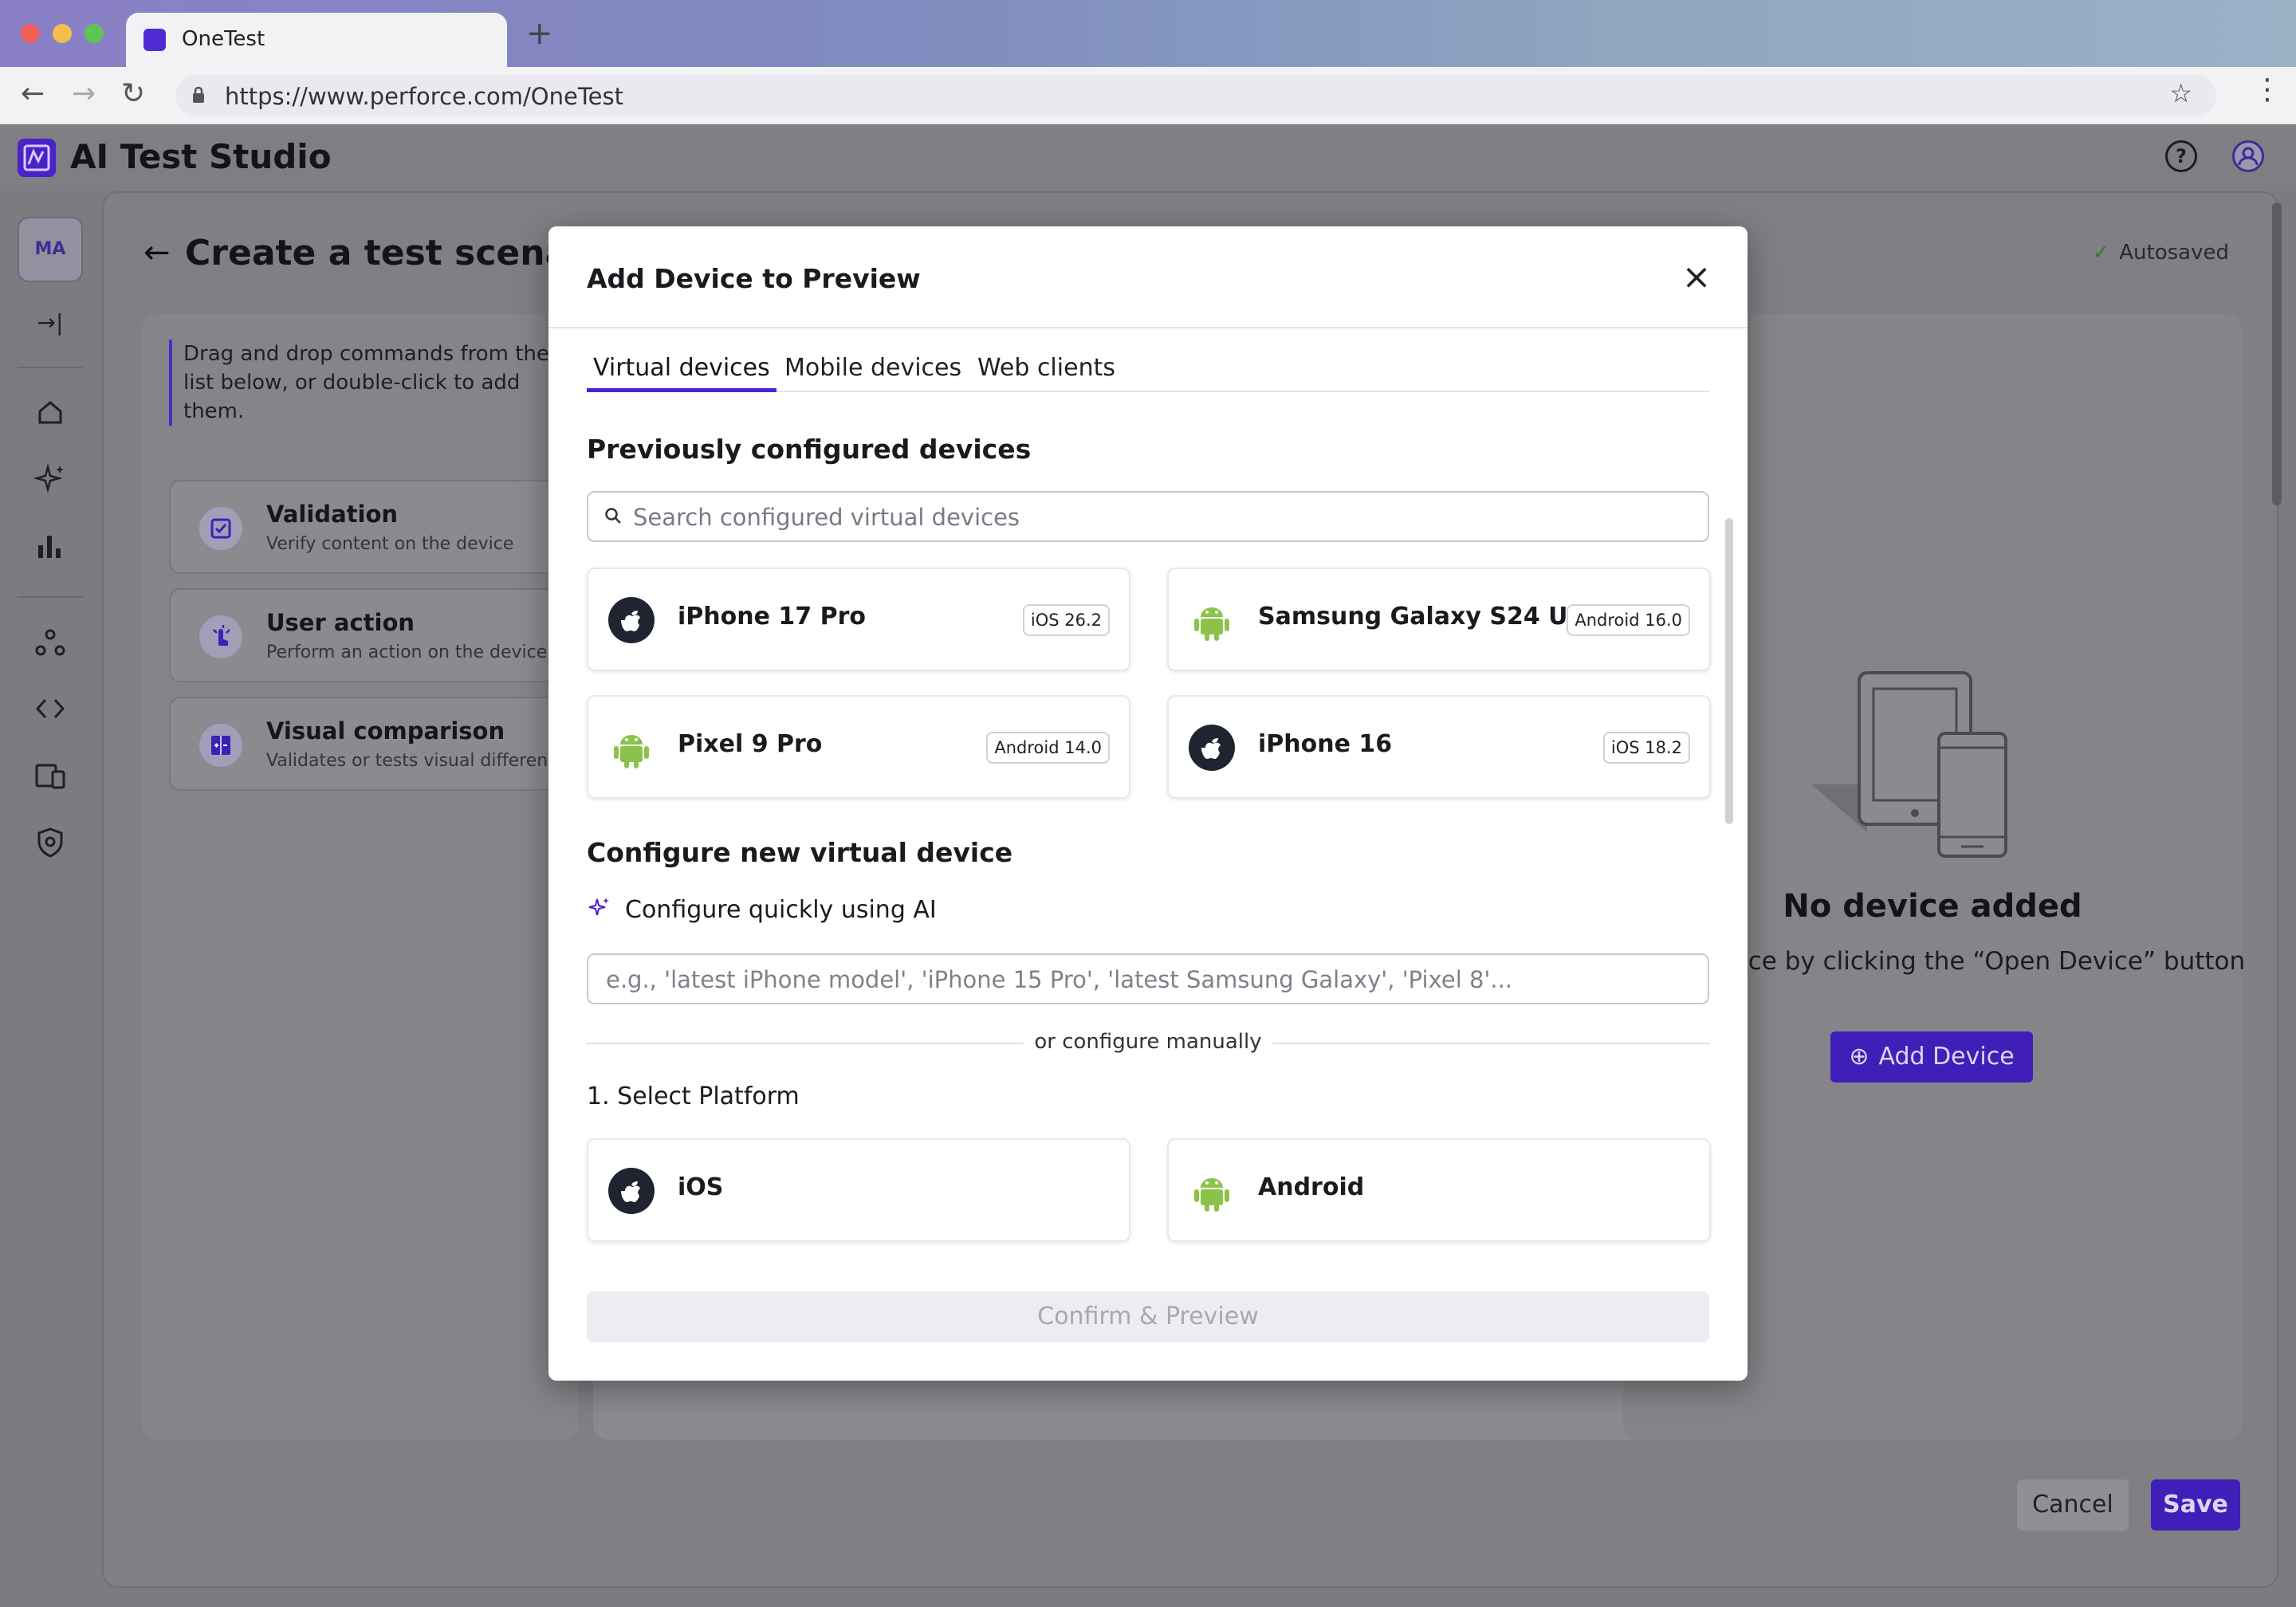 The image size is (2296, 1607). What do you see at coordinates (873, 373) in the screenshot?
I see `tab-mobile-devices: Mobile devices` at bounding box center [873, 373].